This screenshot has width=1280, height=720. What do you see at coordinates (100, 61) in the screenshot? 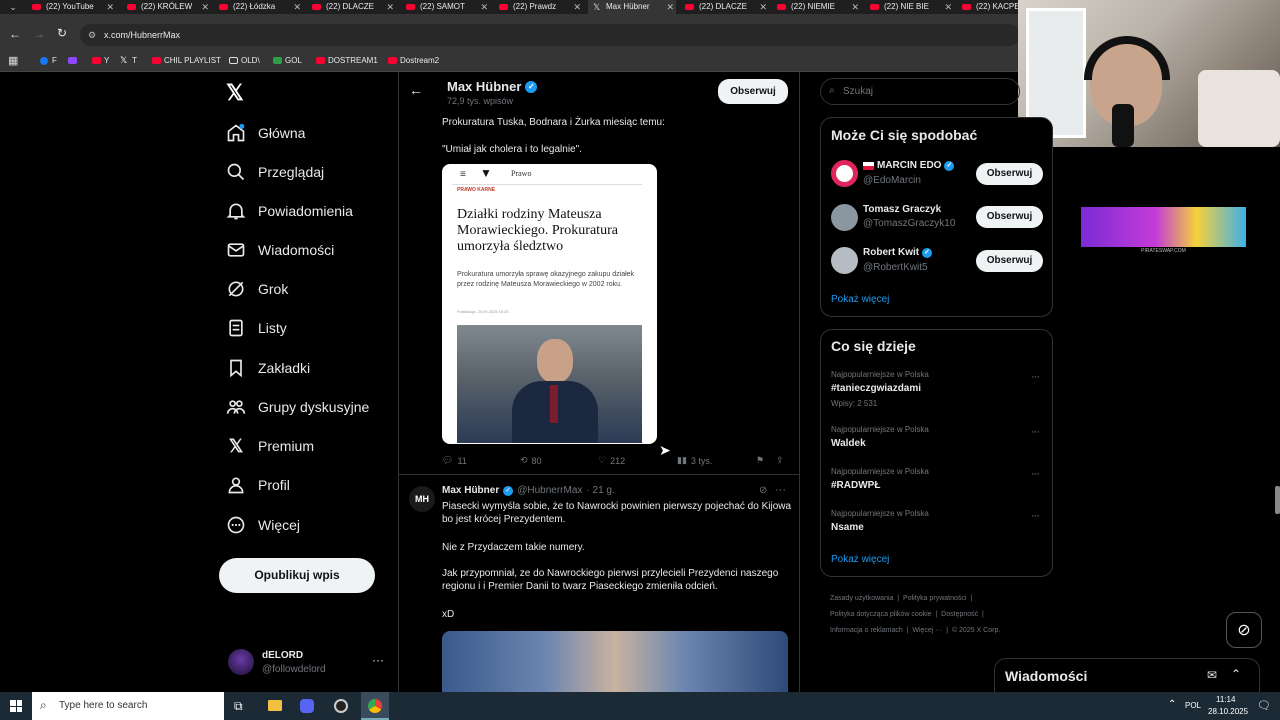
I see `bookmark-y: Y` at bounding box center [100, 61].